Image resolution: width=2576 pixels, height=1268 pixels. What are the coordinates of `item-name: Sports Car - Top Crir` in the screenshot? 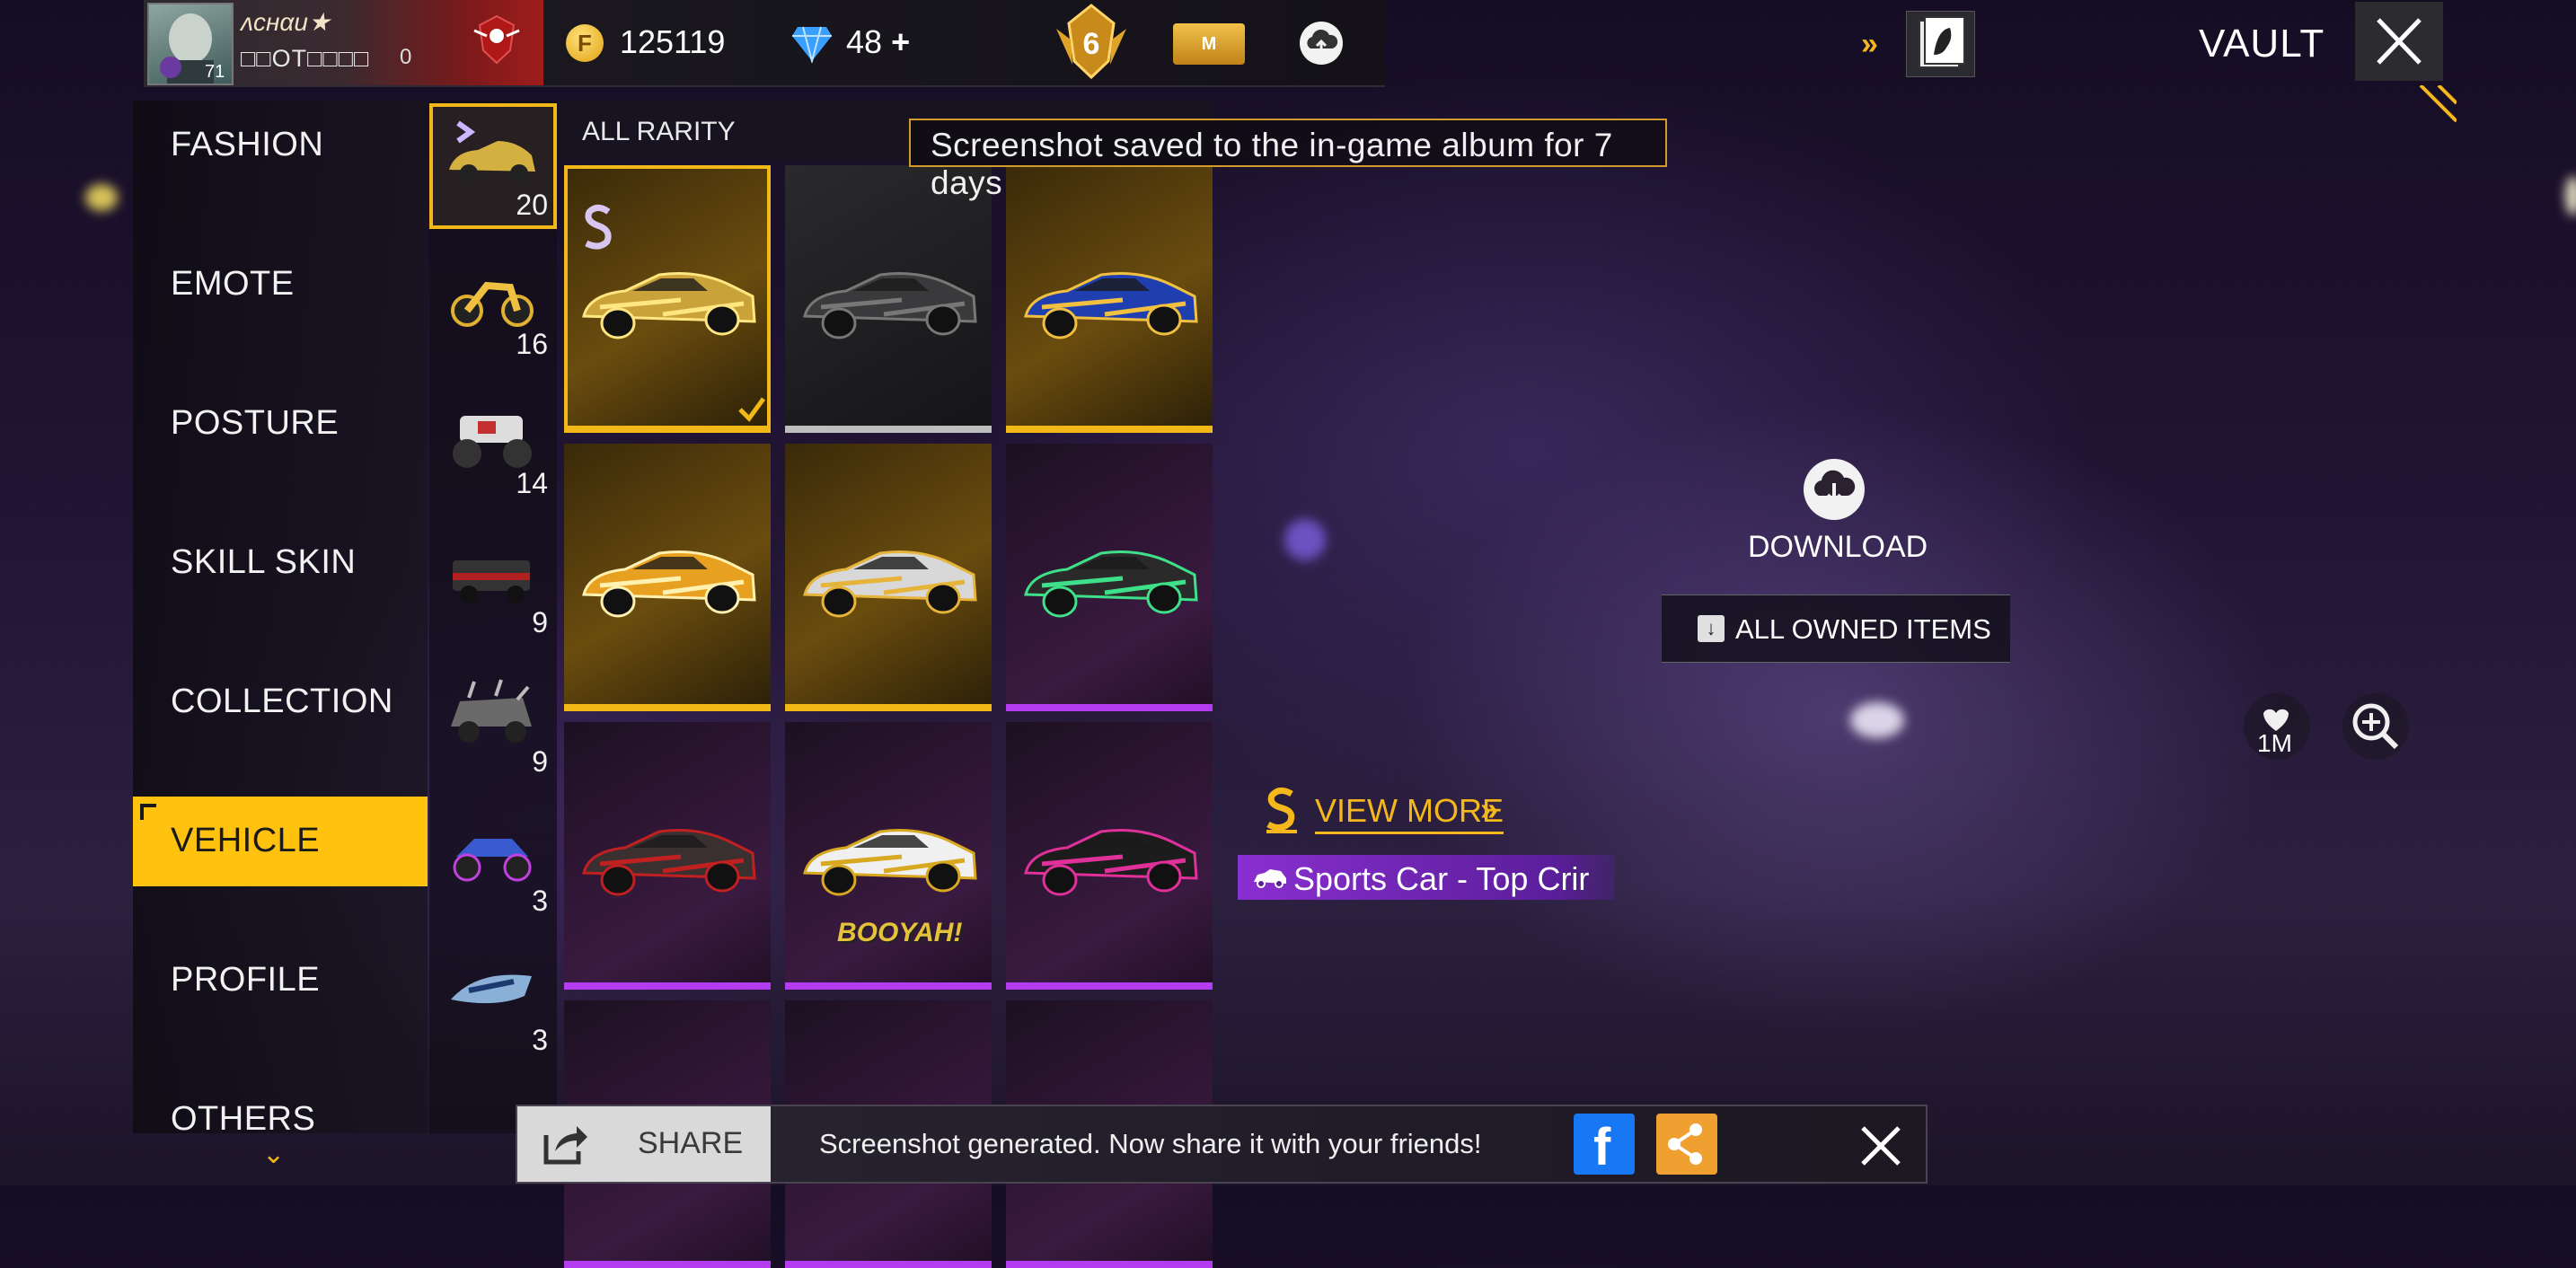 It's located at (1441, 878).